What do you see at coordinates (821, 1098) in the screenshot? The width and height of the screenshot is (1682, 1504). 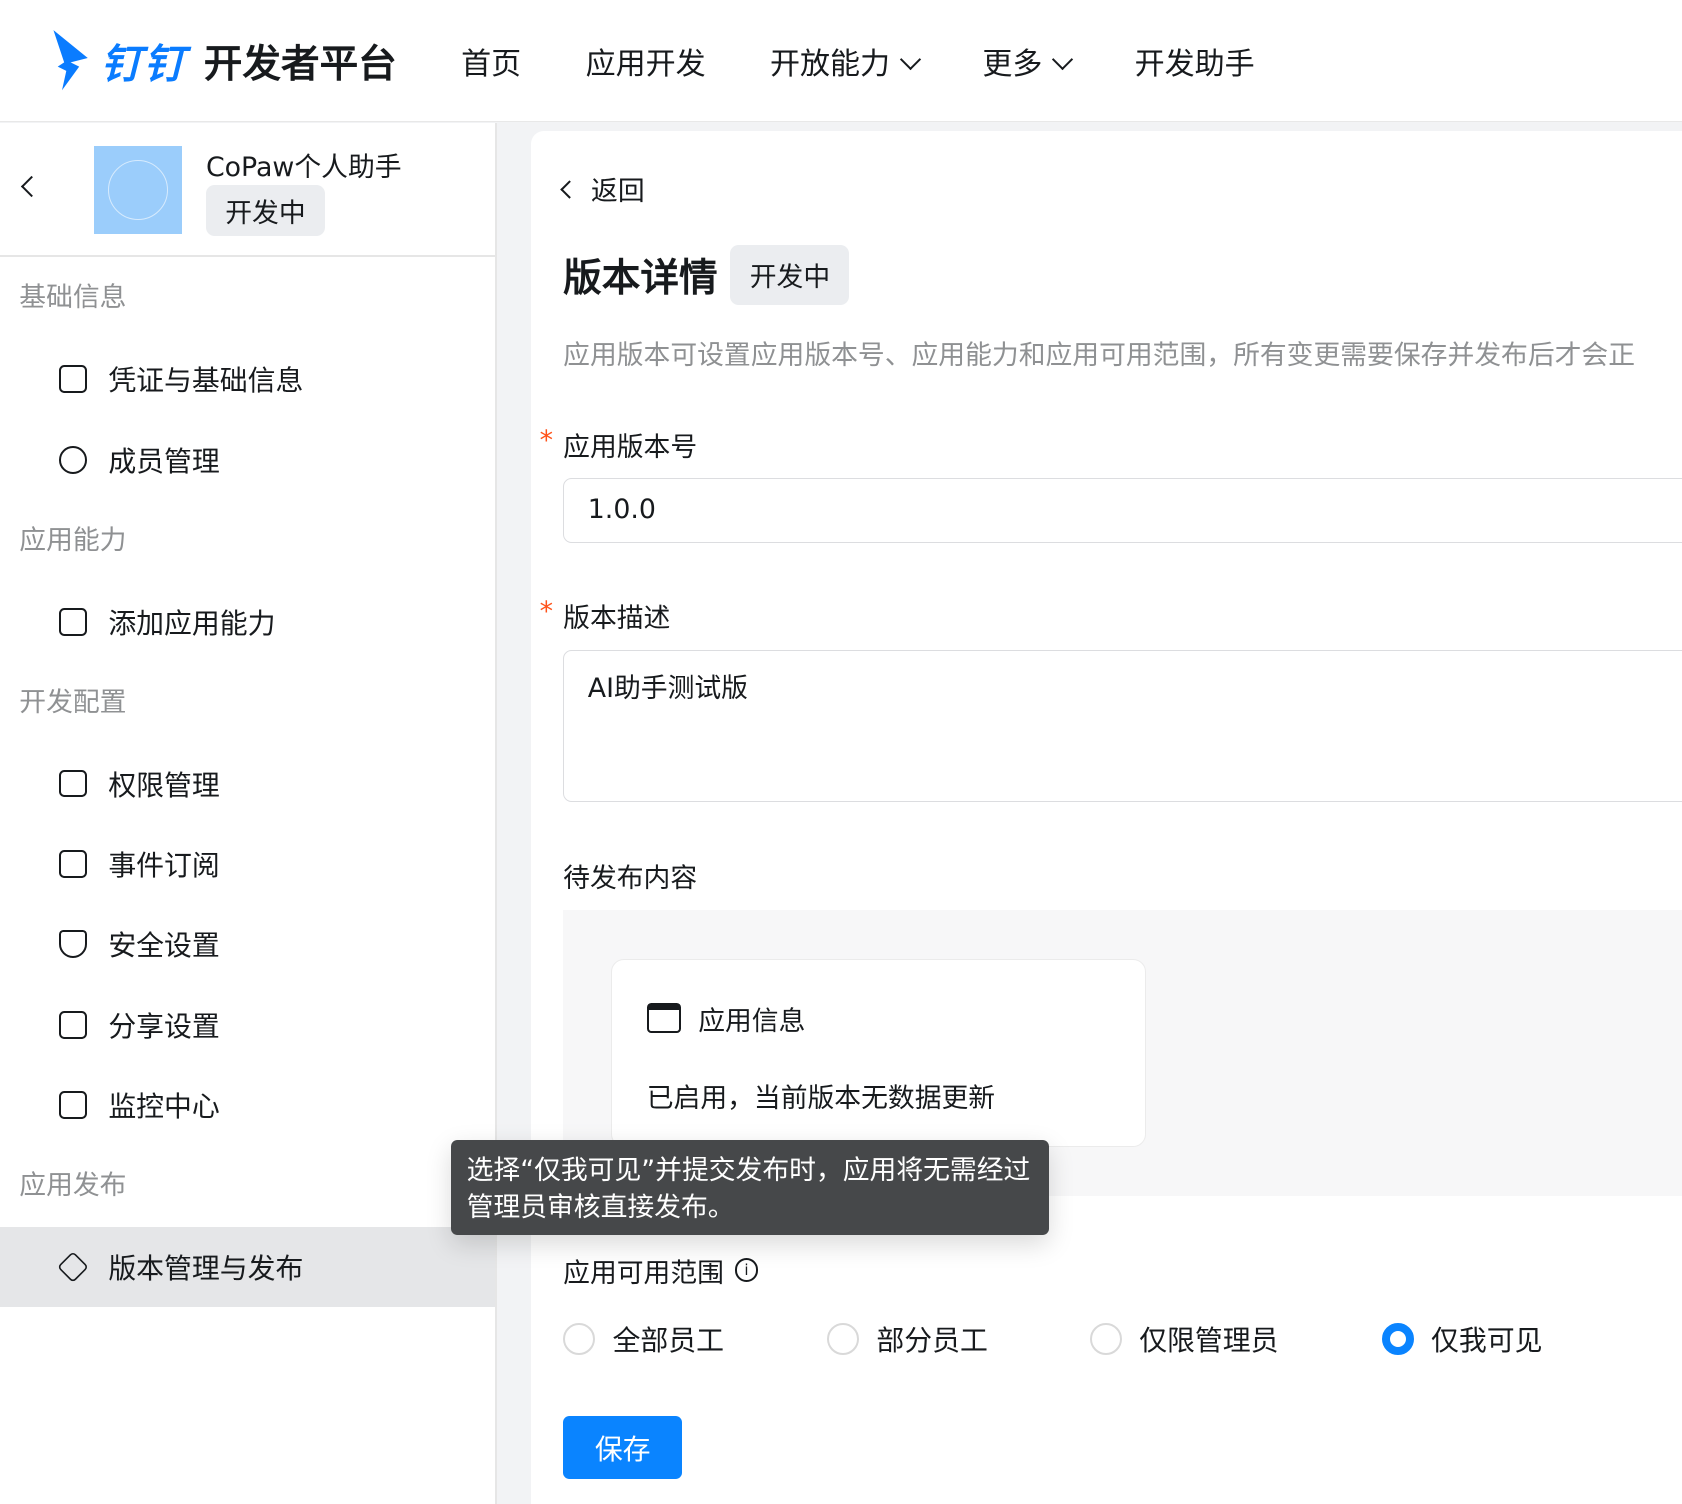 I see `card-text: 已启用，当前版本无数据更新` at bounding box center [821, 1098].